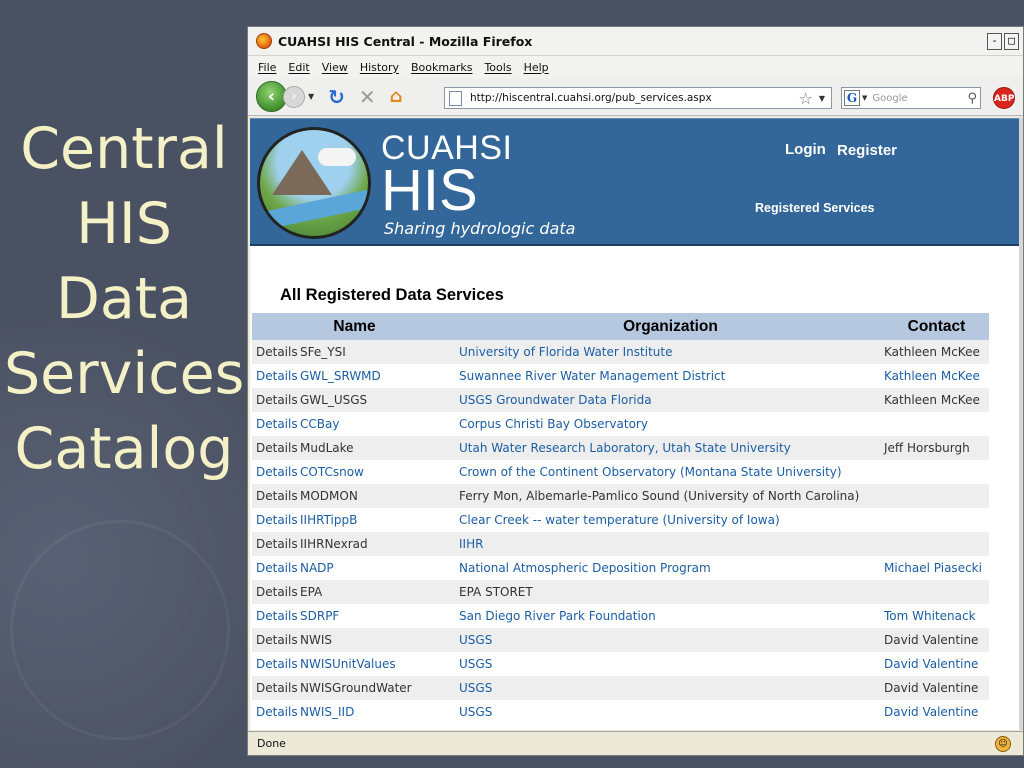  Describe the element at coordinates (267, 67) in the screenshot. I see `menu-file: File` at that location.